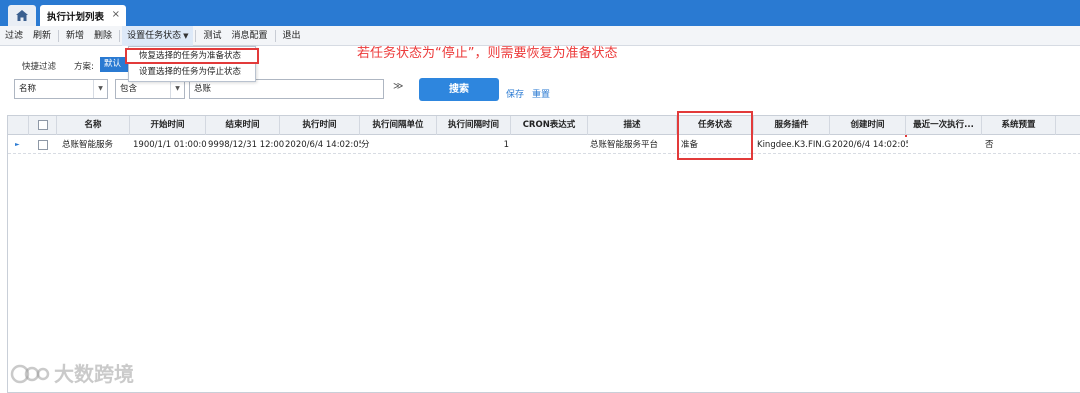 This screenshot has width=1080, height=393. I want to click on select-all-header, so click(43, 125).